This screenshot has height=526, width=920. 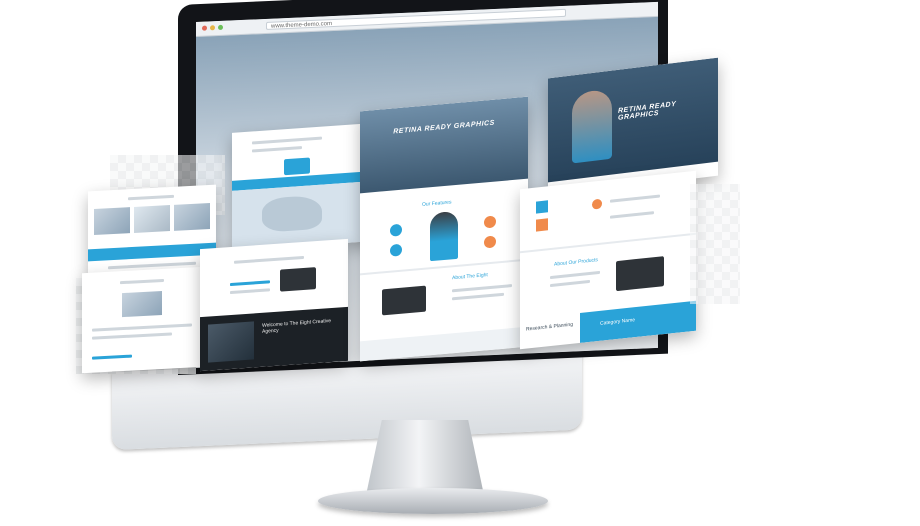 What do you see at coordinates (143, 320) in the screenshot?
I see `page-card-team` at bounding box center [143, 320].